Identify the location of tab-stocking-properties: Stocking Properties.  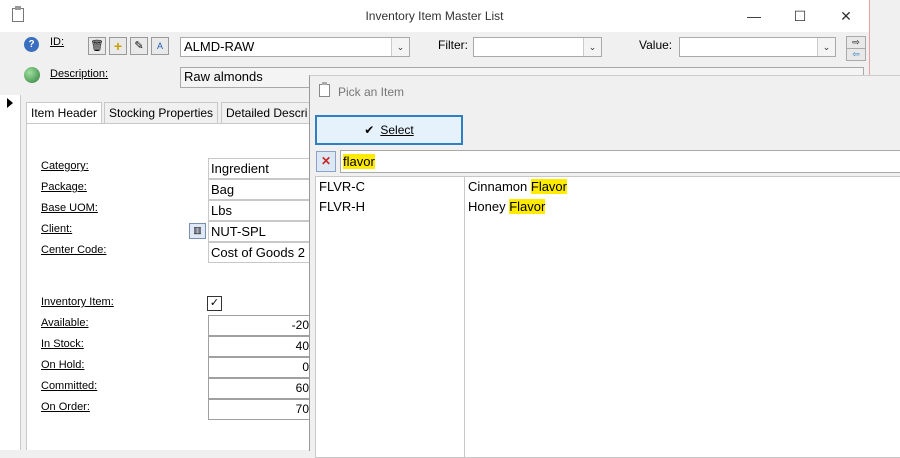
(161, 112).